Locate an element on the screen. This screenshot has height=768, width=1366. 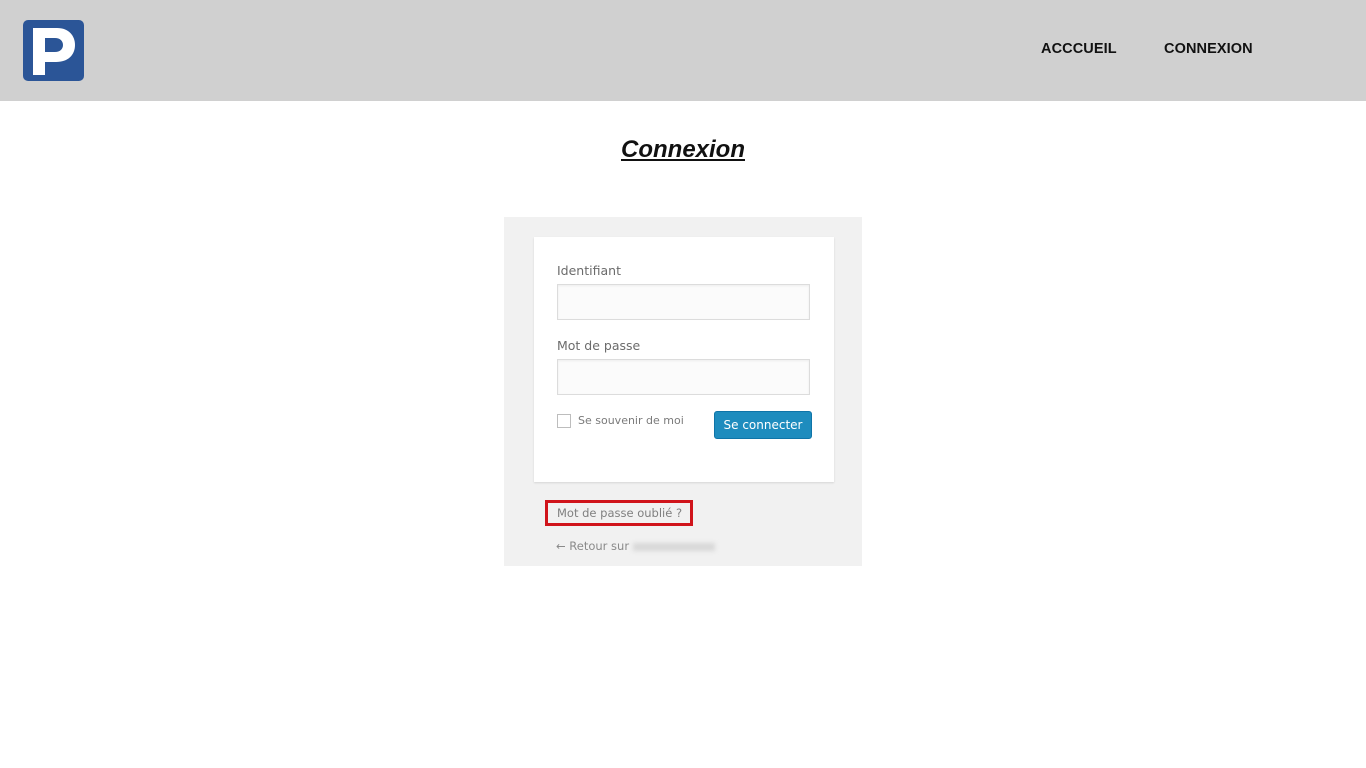
site-header: ACCCUEIL CONNEXION is located at coordinates (683, 50).